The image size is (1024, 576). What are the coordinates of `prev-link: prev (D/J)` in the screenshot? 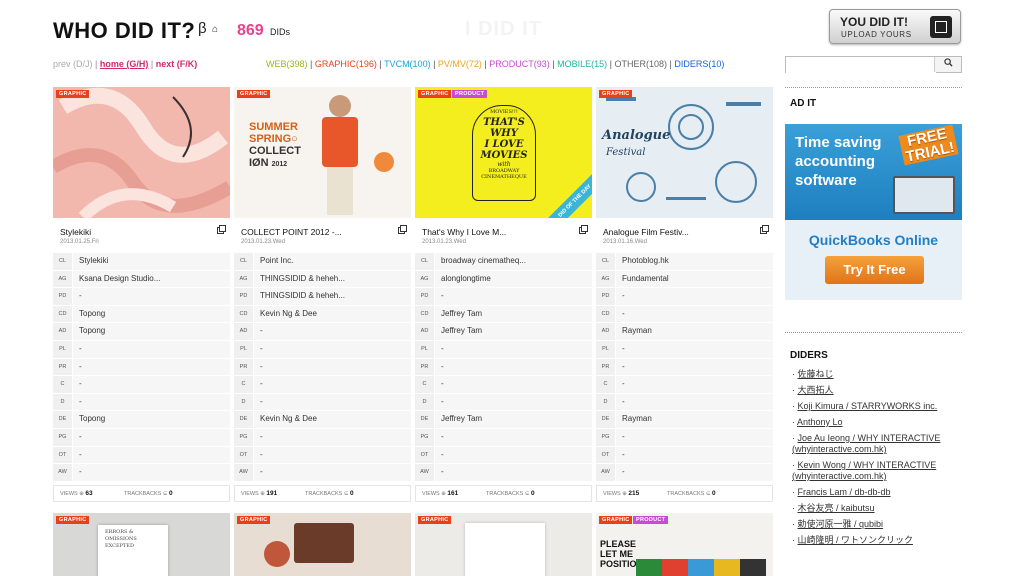 It's located at (73, 64).